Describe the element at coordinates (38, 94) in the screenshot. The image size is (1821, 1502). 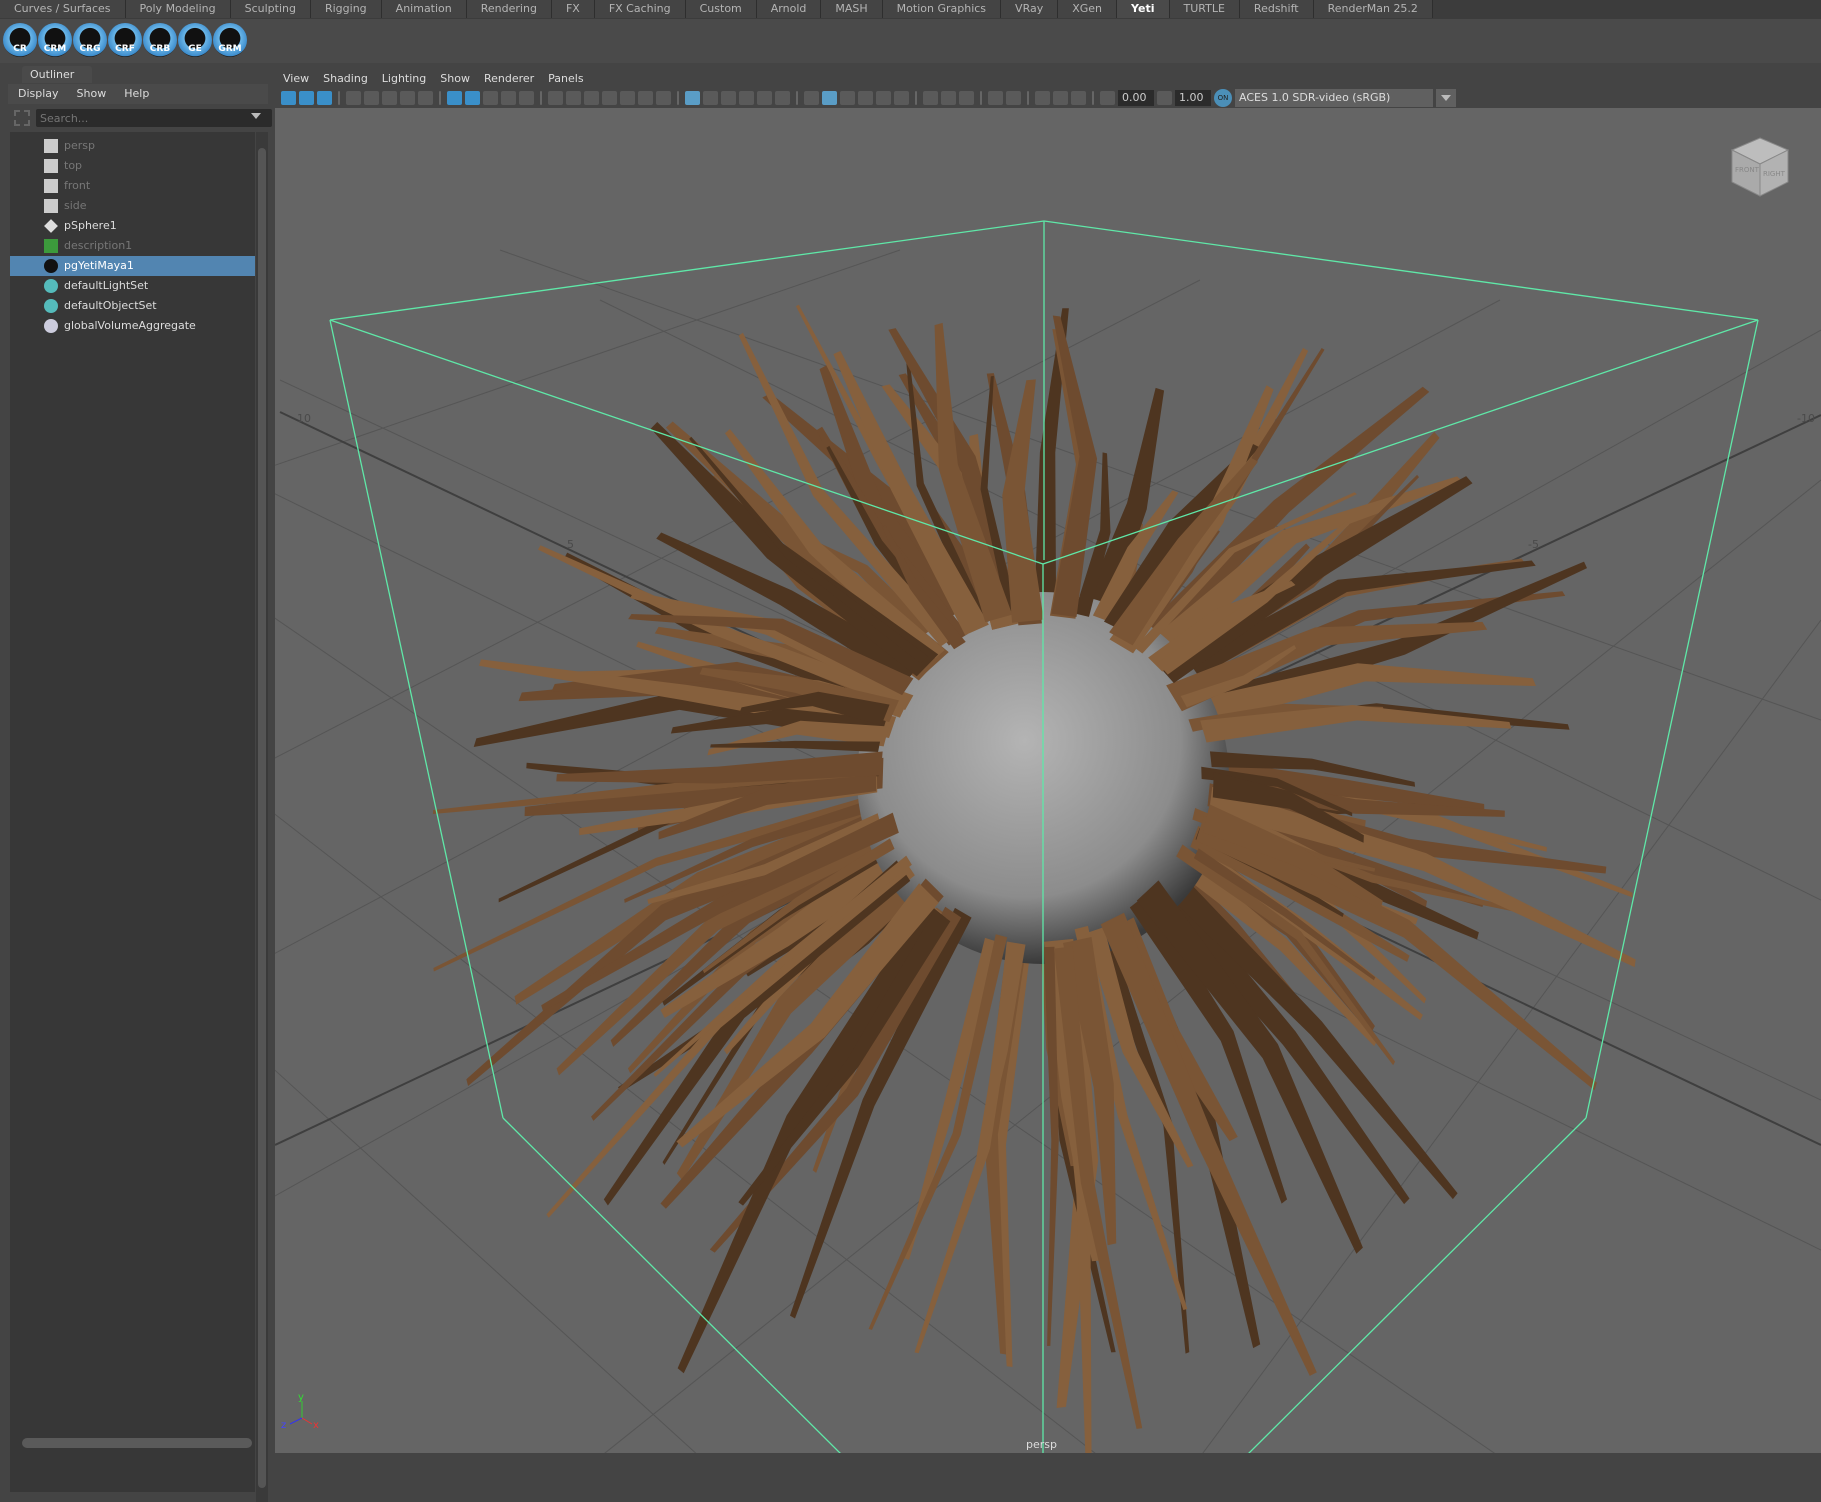
I see `menu-display: Display` at that location.